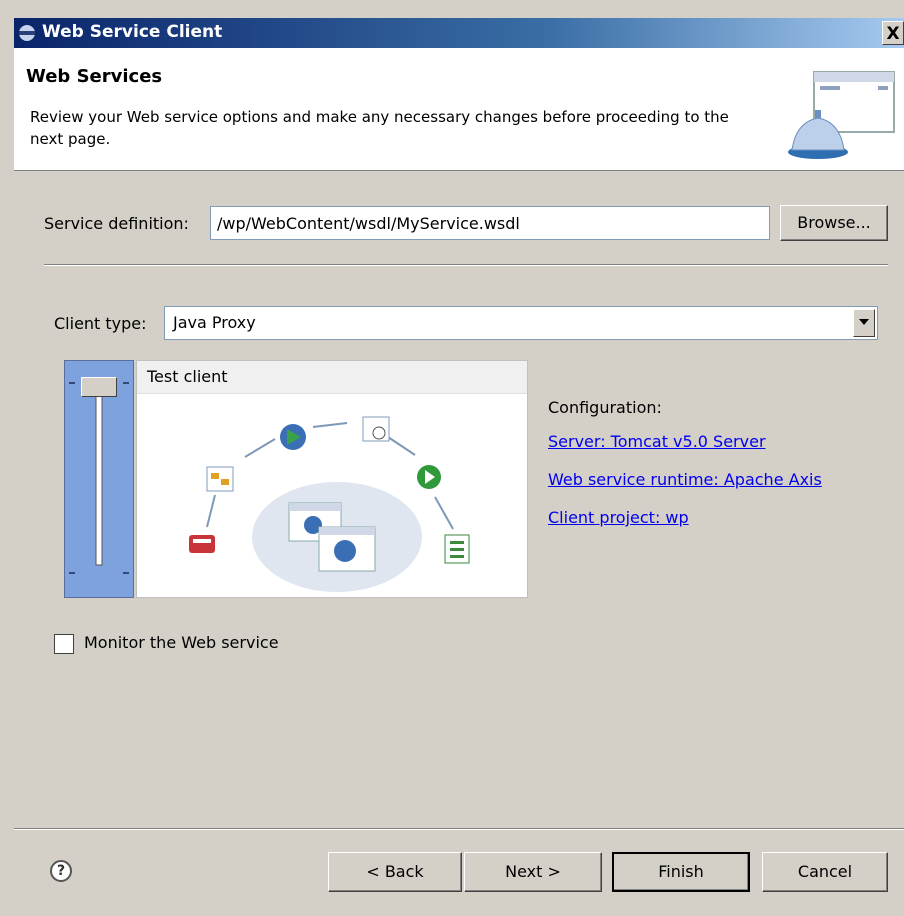 This screenshot has width=904, height=916. What do you see at coordinates (841, 115) in the screenshot?
I see `web-service-wizard-icon` at bounding box center [841, 115].